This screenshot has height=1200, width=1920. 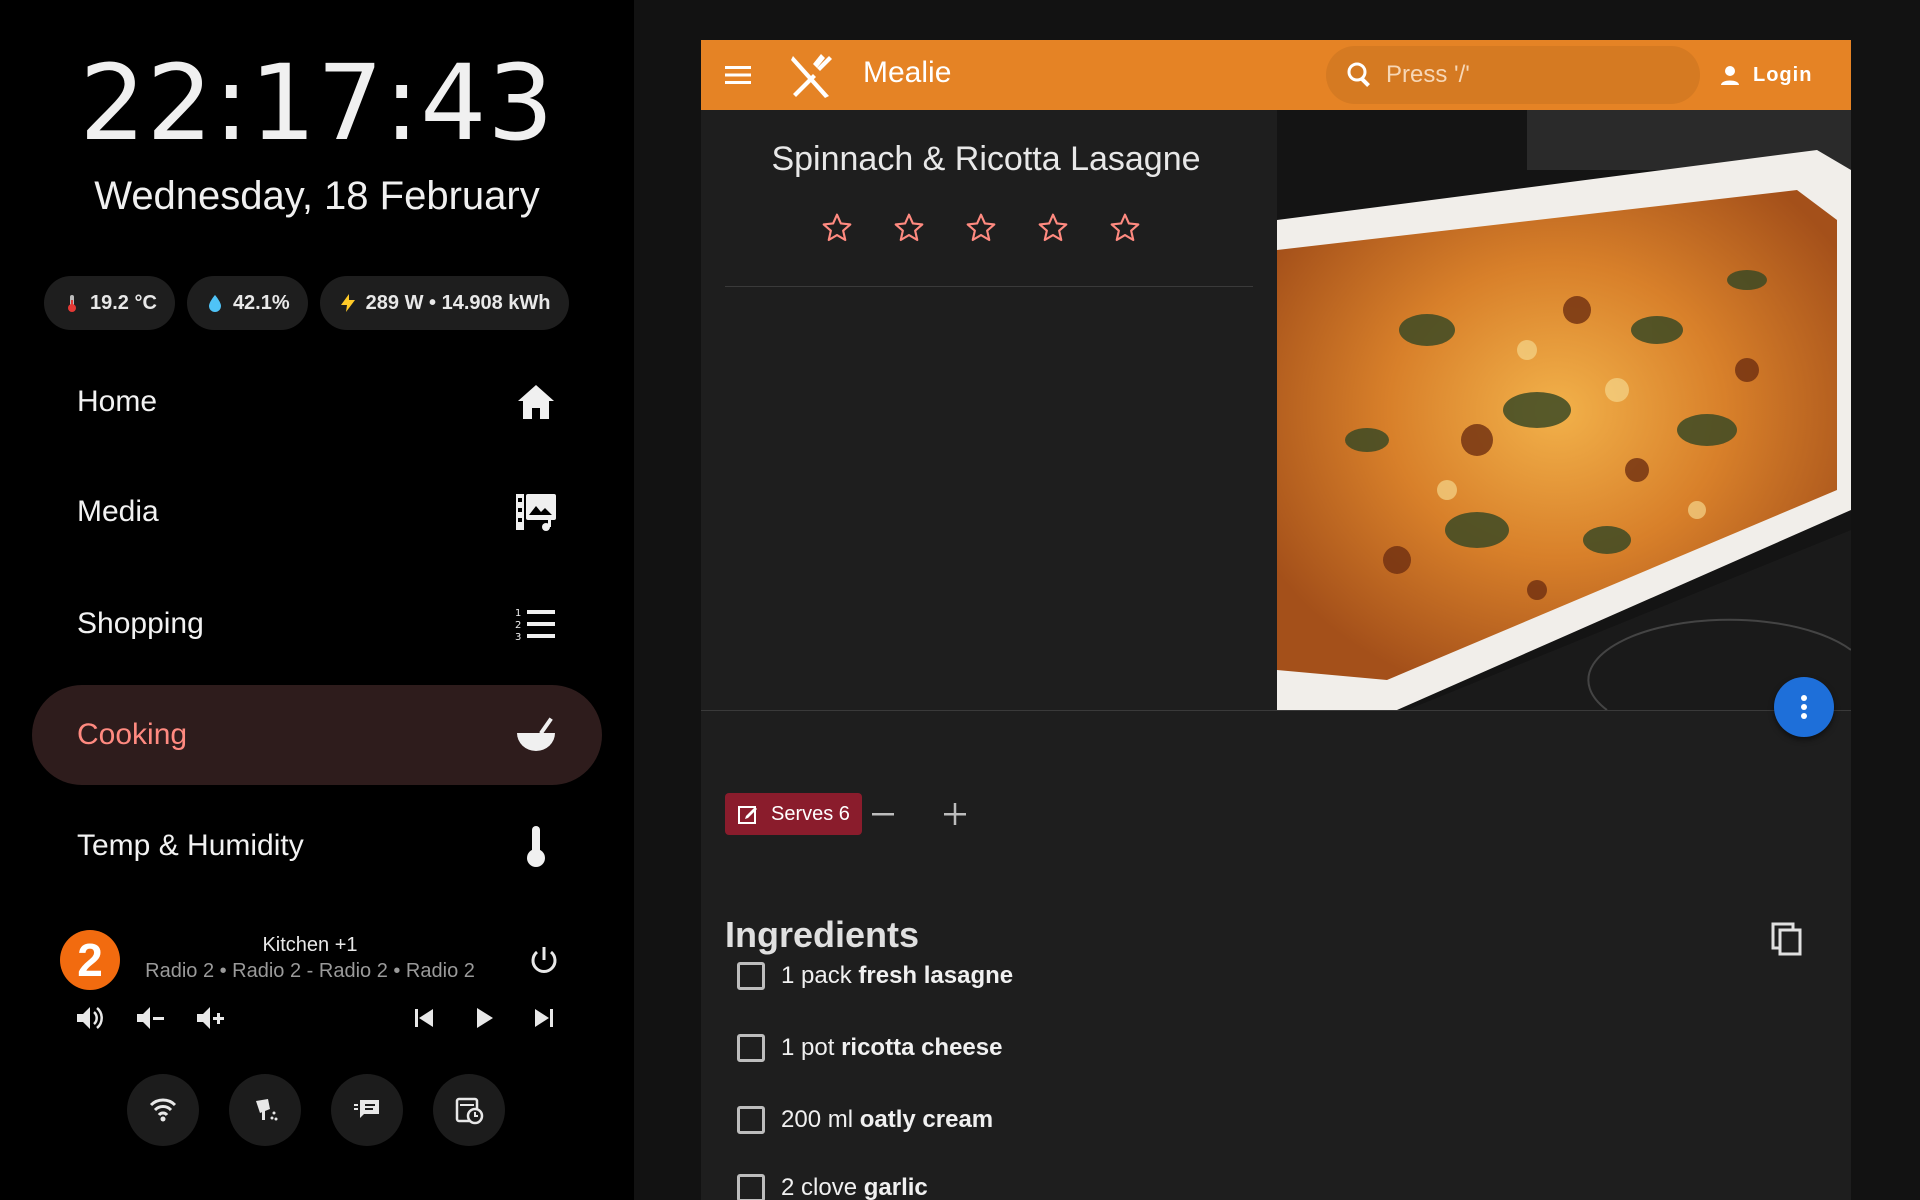 What do you see at coordinates (1564, 410) in the screenshot?
I see `recipe-image` at bounding box center [1564, 410].